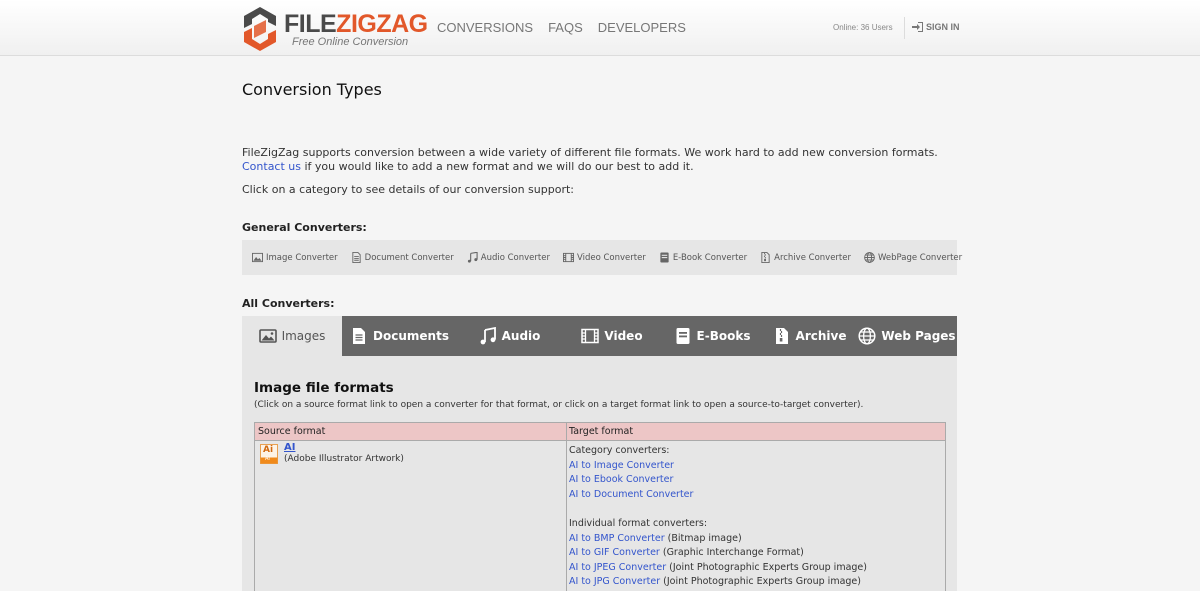 The height and width of the screenshot is (591, 1200). What do you see at coordinates (303, 336) in the screenshot?
I see `tab-images-label: Images` at bounding box center [303, 336].